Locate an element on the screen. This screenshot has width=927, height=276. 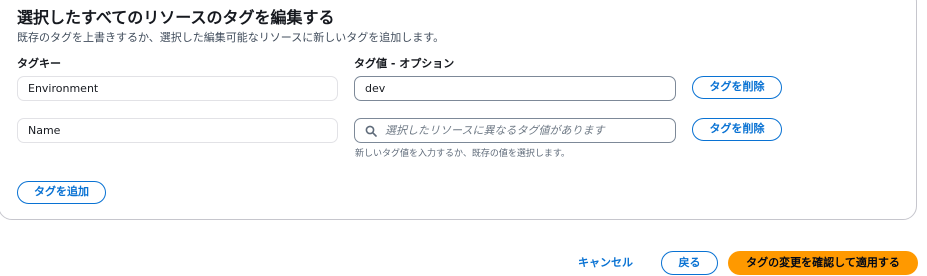
tag-key-field: Name is located at coordinates (177, 130).